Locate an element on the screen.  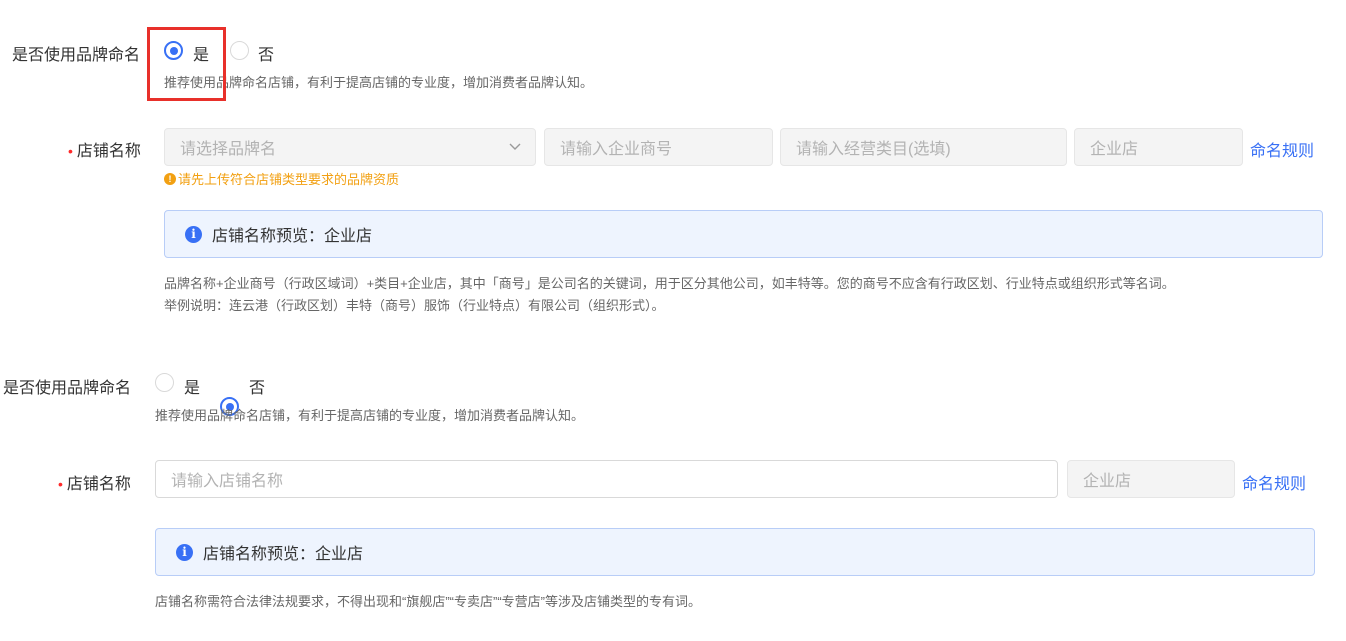
company-name-input: 请输入企业商号 is located at coordinates (658, 147).